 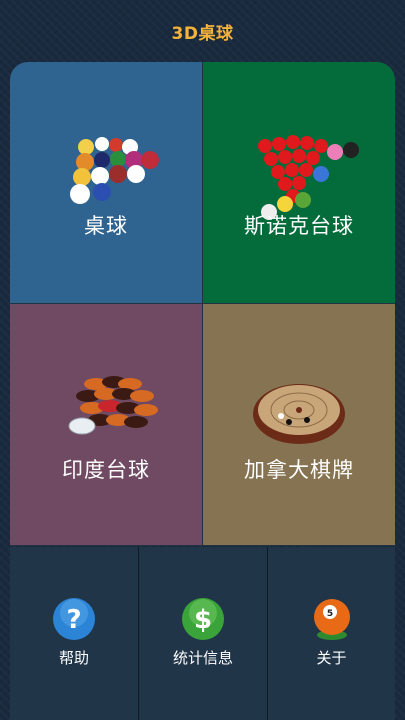 I want to click on app-title: 3D桌球, so click(x=202, y=33).